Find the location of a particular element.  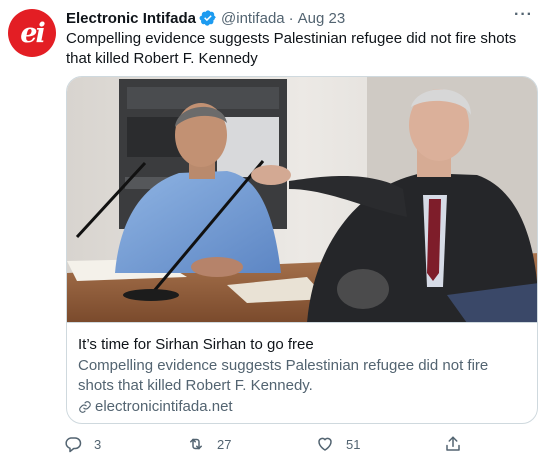

card-domain-text: electronicintifada.net is located at coordinates (164, 406).